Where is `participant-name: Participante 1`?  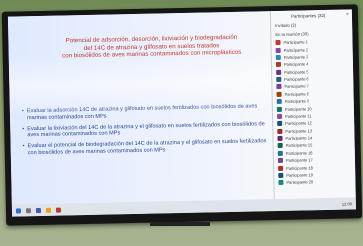 participant-name: Participante 1 is located at coordinates (296, 42).